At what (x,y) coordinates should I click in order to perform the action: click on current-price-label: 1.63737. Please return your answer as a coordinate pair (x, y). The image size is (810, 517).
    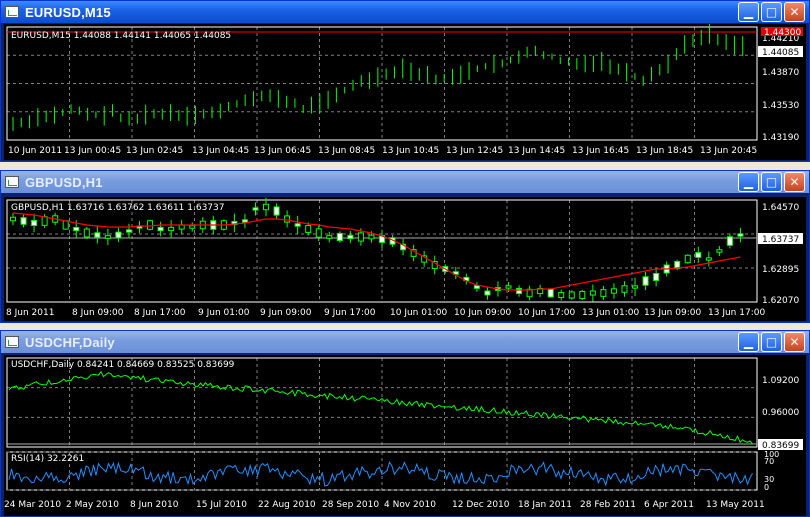
    Looking at the image, I should click on (780, 240).